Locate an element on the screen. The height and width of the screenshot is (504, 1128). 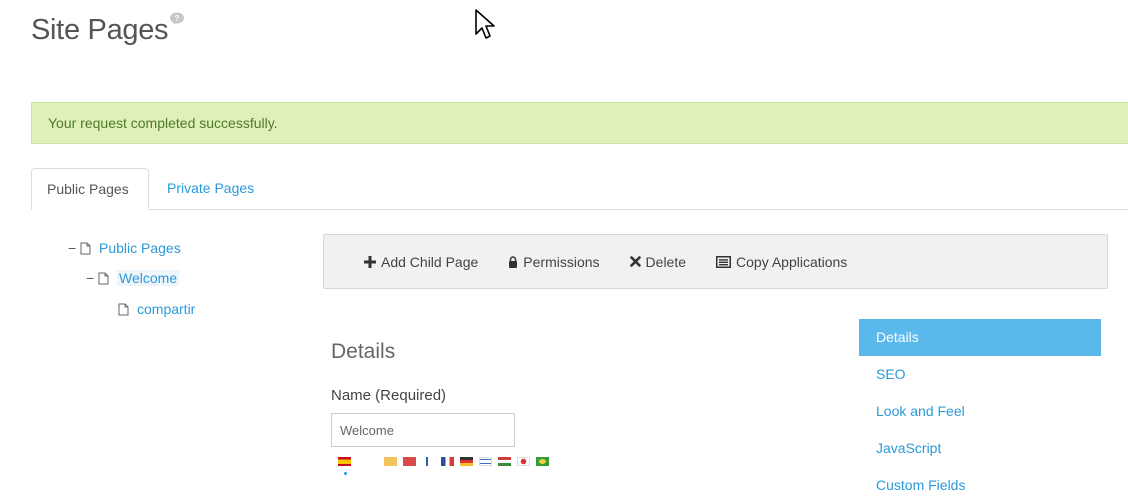
flag-hu-icon is located at coordinates (504, 461).